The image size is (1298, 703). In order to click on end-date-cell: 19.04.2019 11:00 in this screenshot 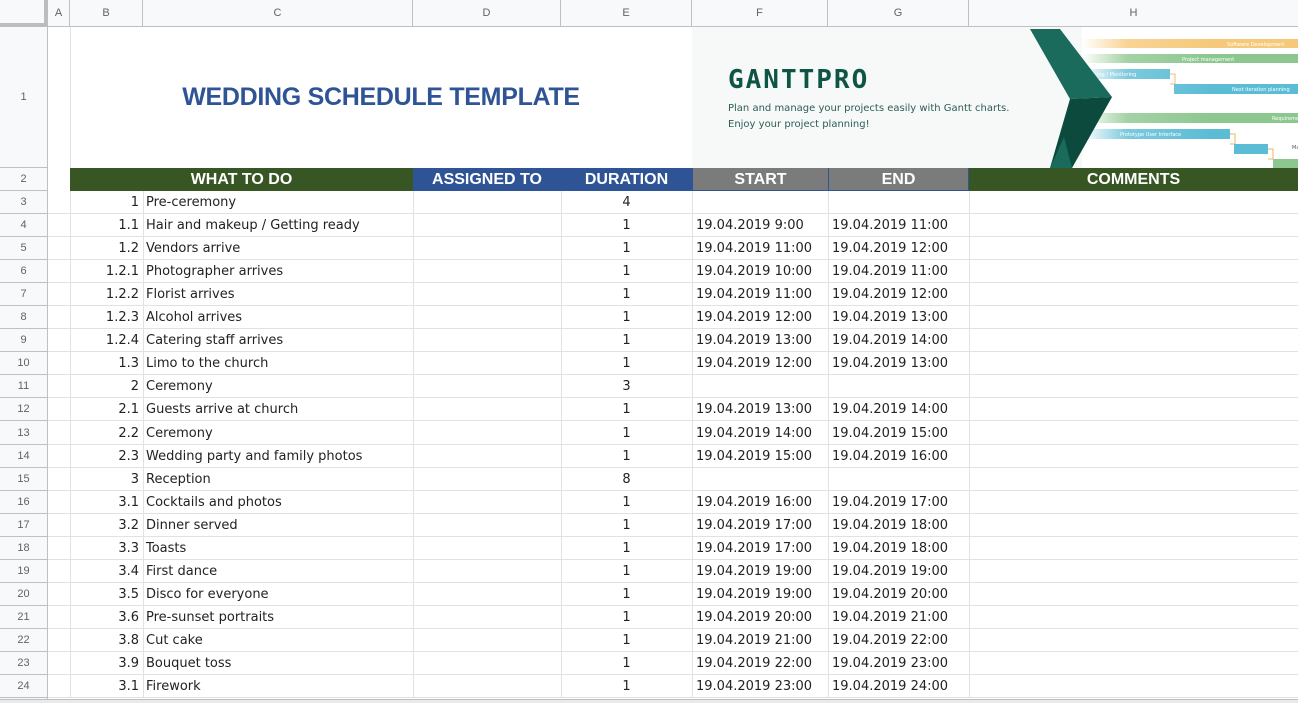, I will do `click(898, 271)`.